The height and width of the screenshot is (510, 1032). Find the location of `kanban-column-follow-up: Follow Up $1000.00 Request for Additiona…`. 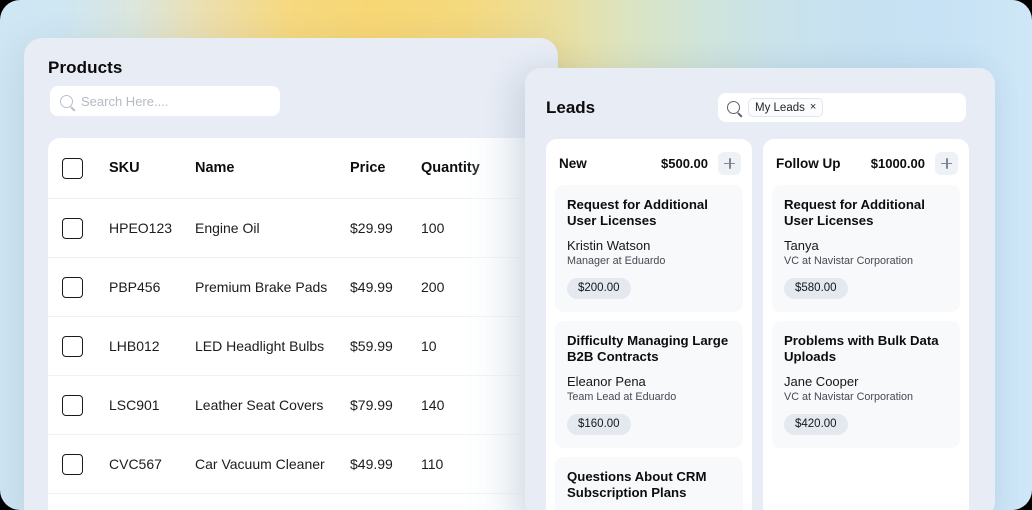

kanban-column-follow-up: Follow Up $1000.00 Request for Additiona… is located at coordinates (866, 324).